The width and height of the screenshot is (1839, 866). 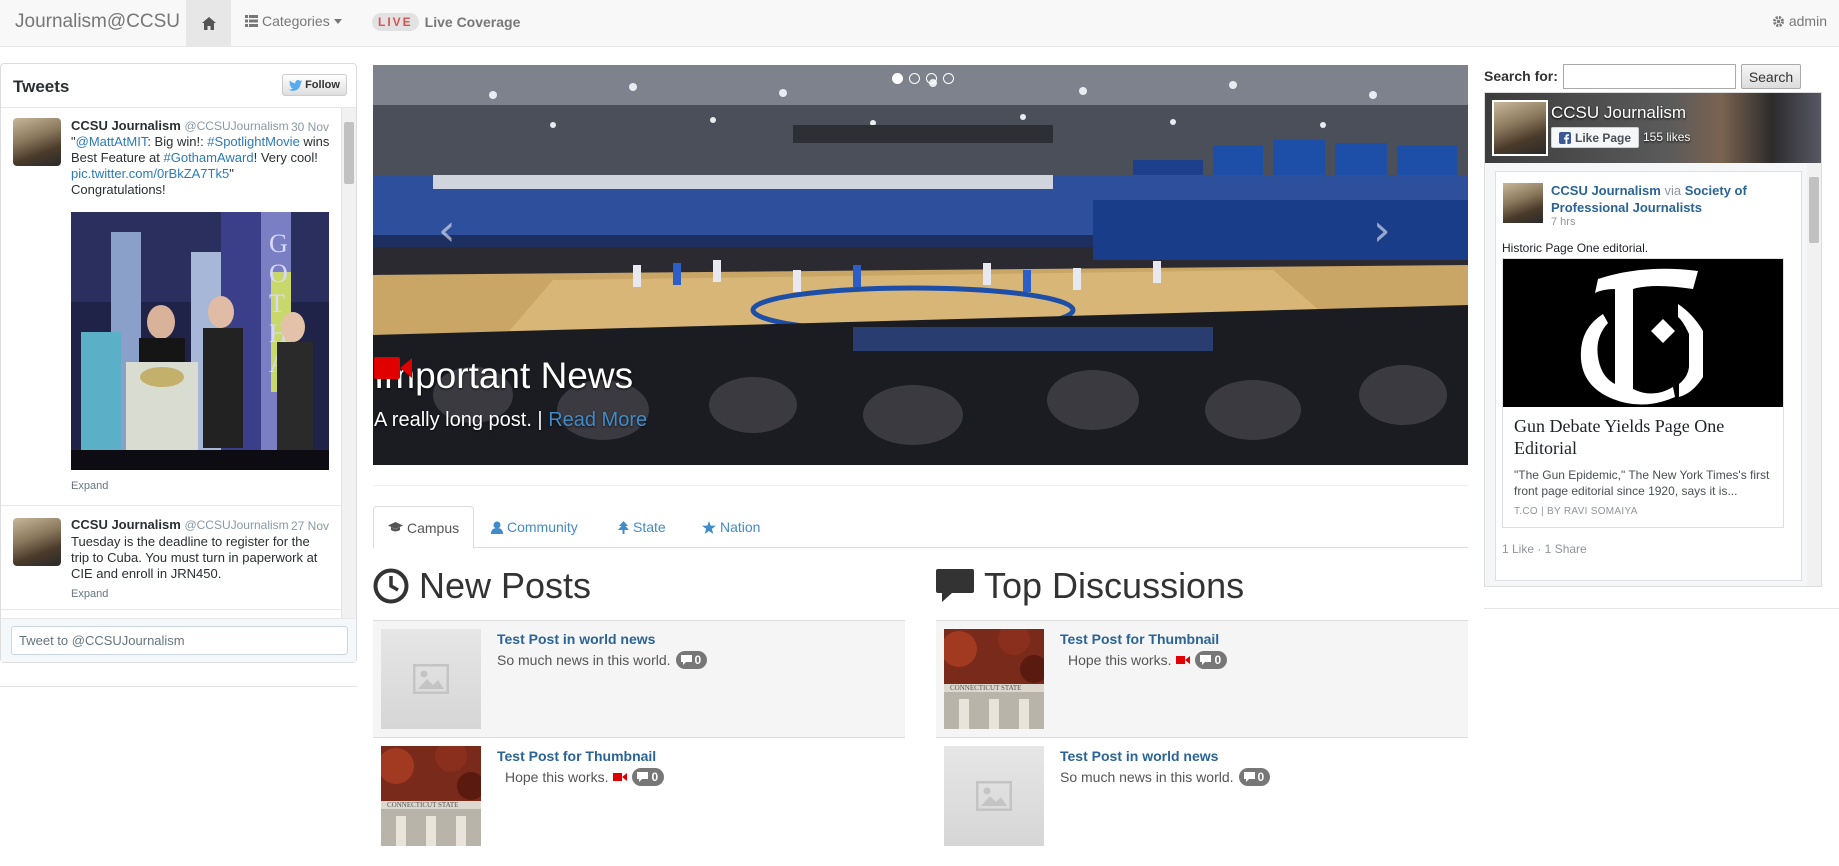 I want to click on tweet-text-part: : Big win!:, so click(x=177, y=141).